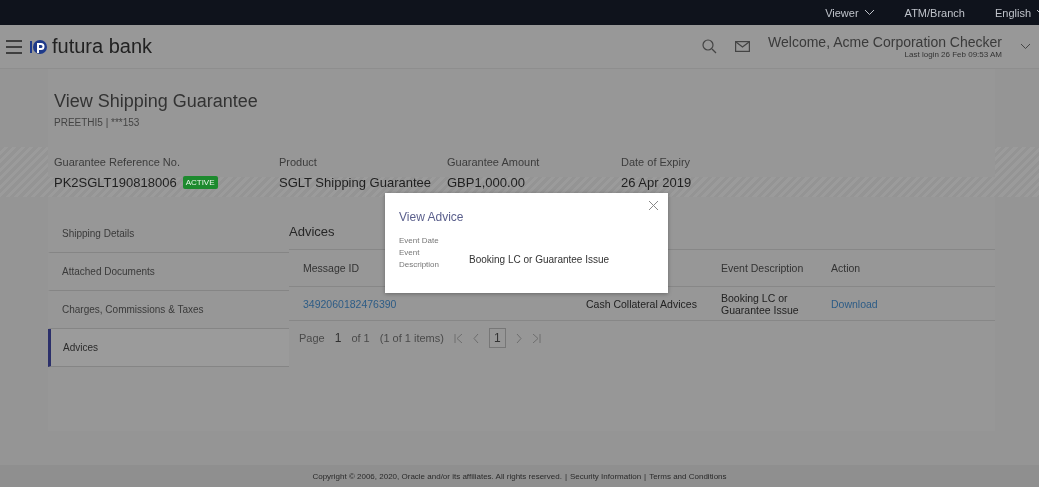 The height and width of the screenshot is (487, 1039). Describe the element at coordinates (14, 46) in the screenshot. I see `menu-icon` at that location.